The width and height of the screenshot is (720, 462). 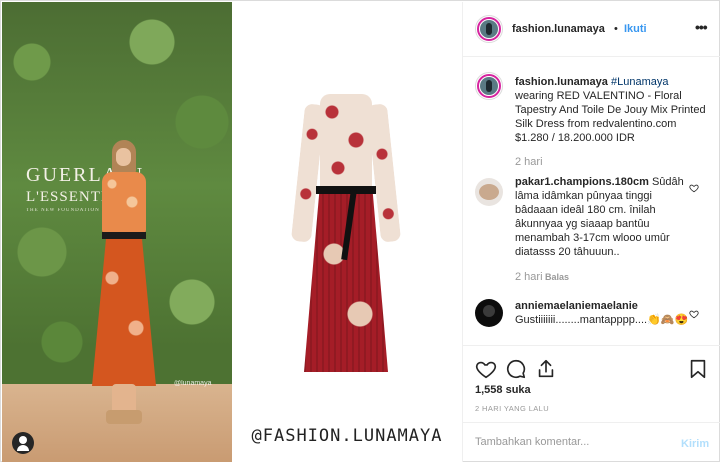 What do you see at coordinates (557, 277) in the screenshot?
I see `reply-button: Balas` at bounding box center [557, 277].